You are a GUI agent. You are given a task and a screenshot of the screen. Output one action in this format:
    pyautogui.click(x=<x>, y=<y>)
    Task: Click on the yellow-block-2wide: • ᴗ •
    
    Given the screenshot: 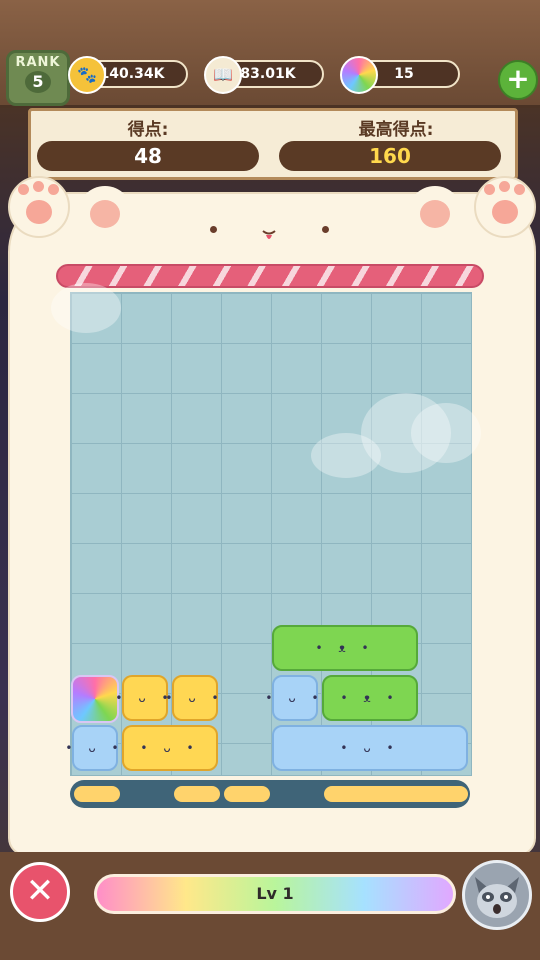 What is the action you would take?
    pyautogui.click(x=170, y=748)
    